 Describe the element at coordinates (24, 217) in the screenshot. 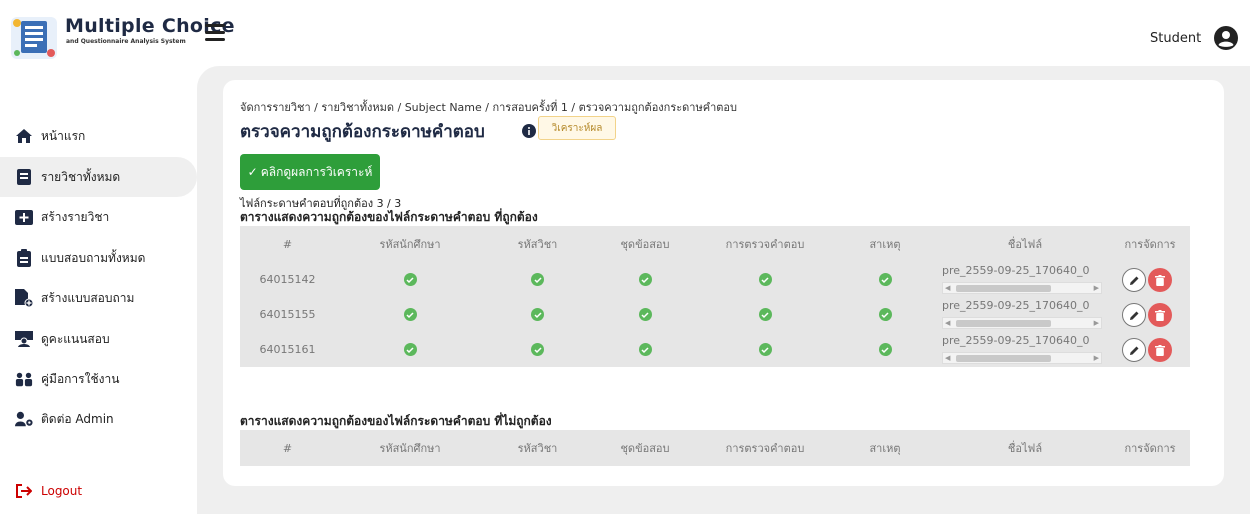

I see `add-box-icon` at that location.